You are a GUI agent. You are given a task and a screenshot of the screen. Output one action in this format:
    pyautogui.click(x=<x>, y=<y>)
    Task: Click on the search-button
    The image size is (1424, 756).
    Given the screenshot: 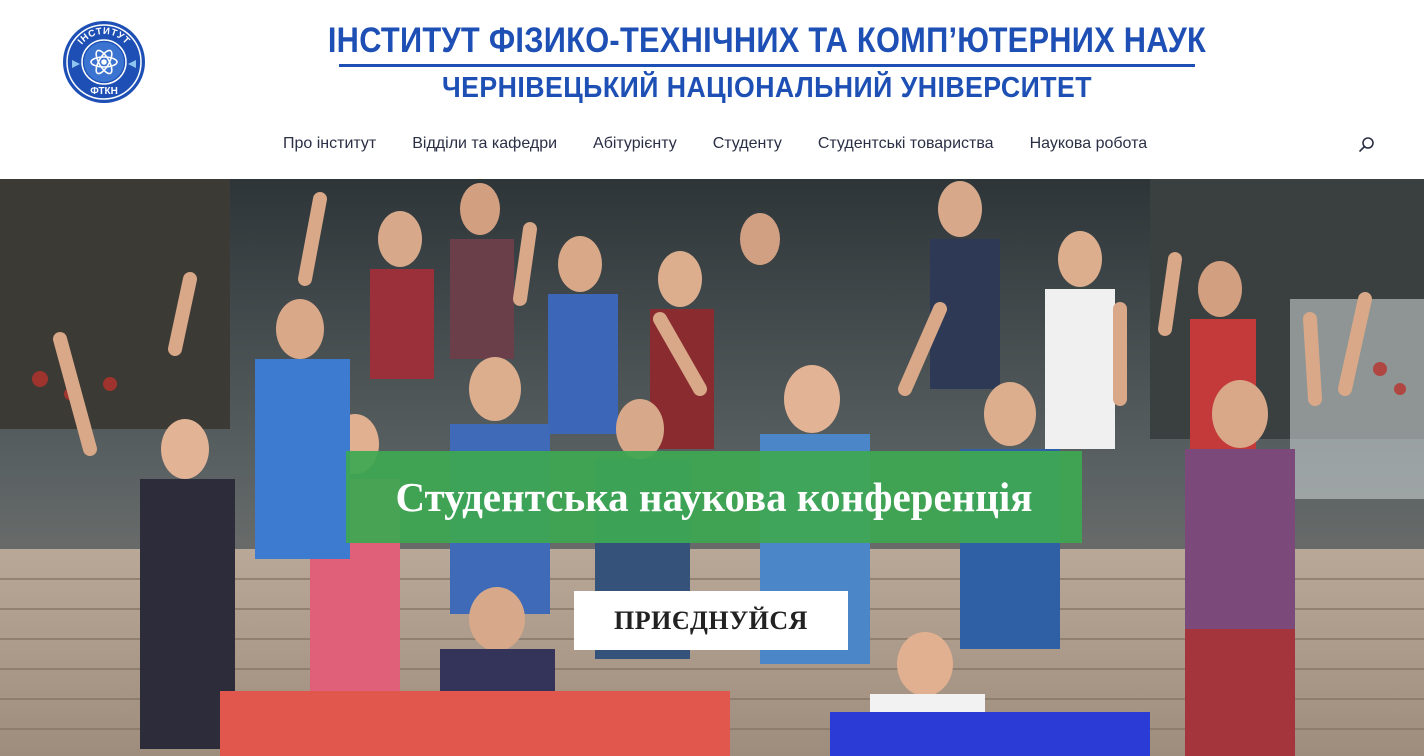 What is the action you would take?
    pyautogui.click(x=1367, y=145)
    